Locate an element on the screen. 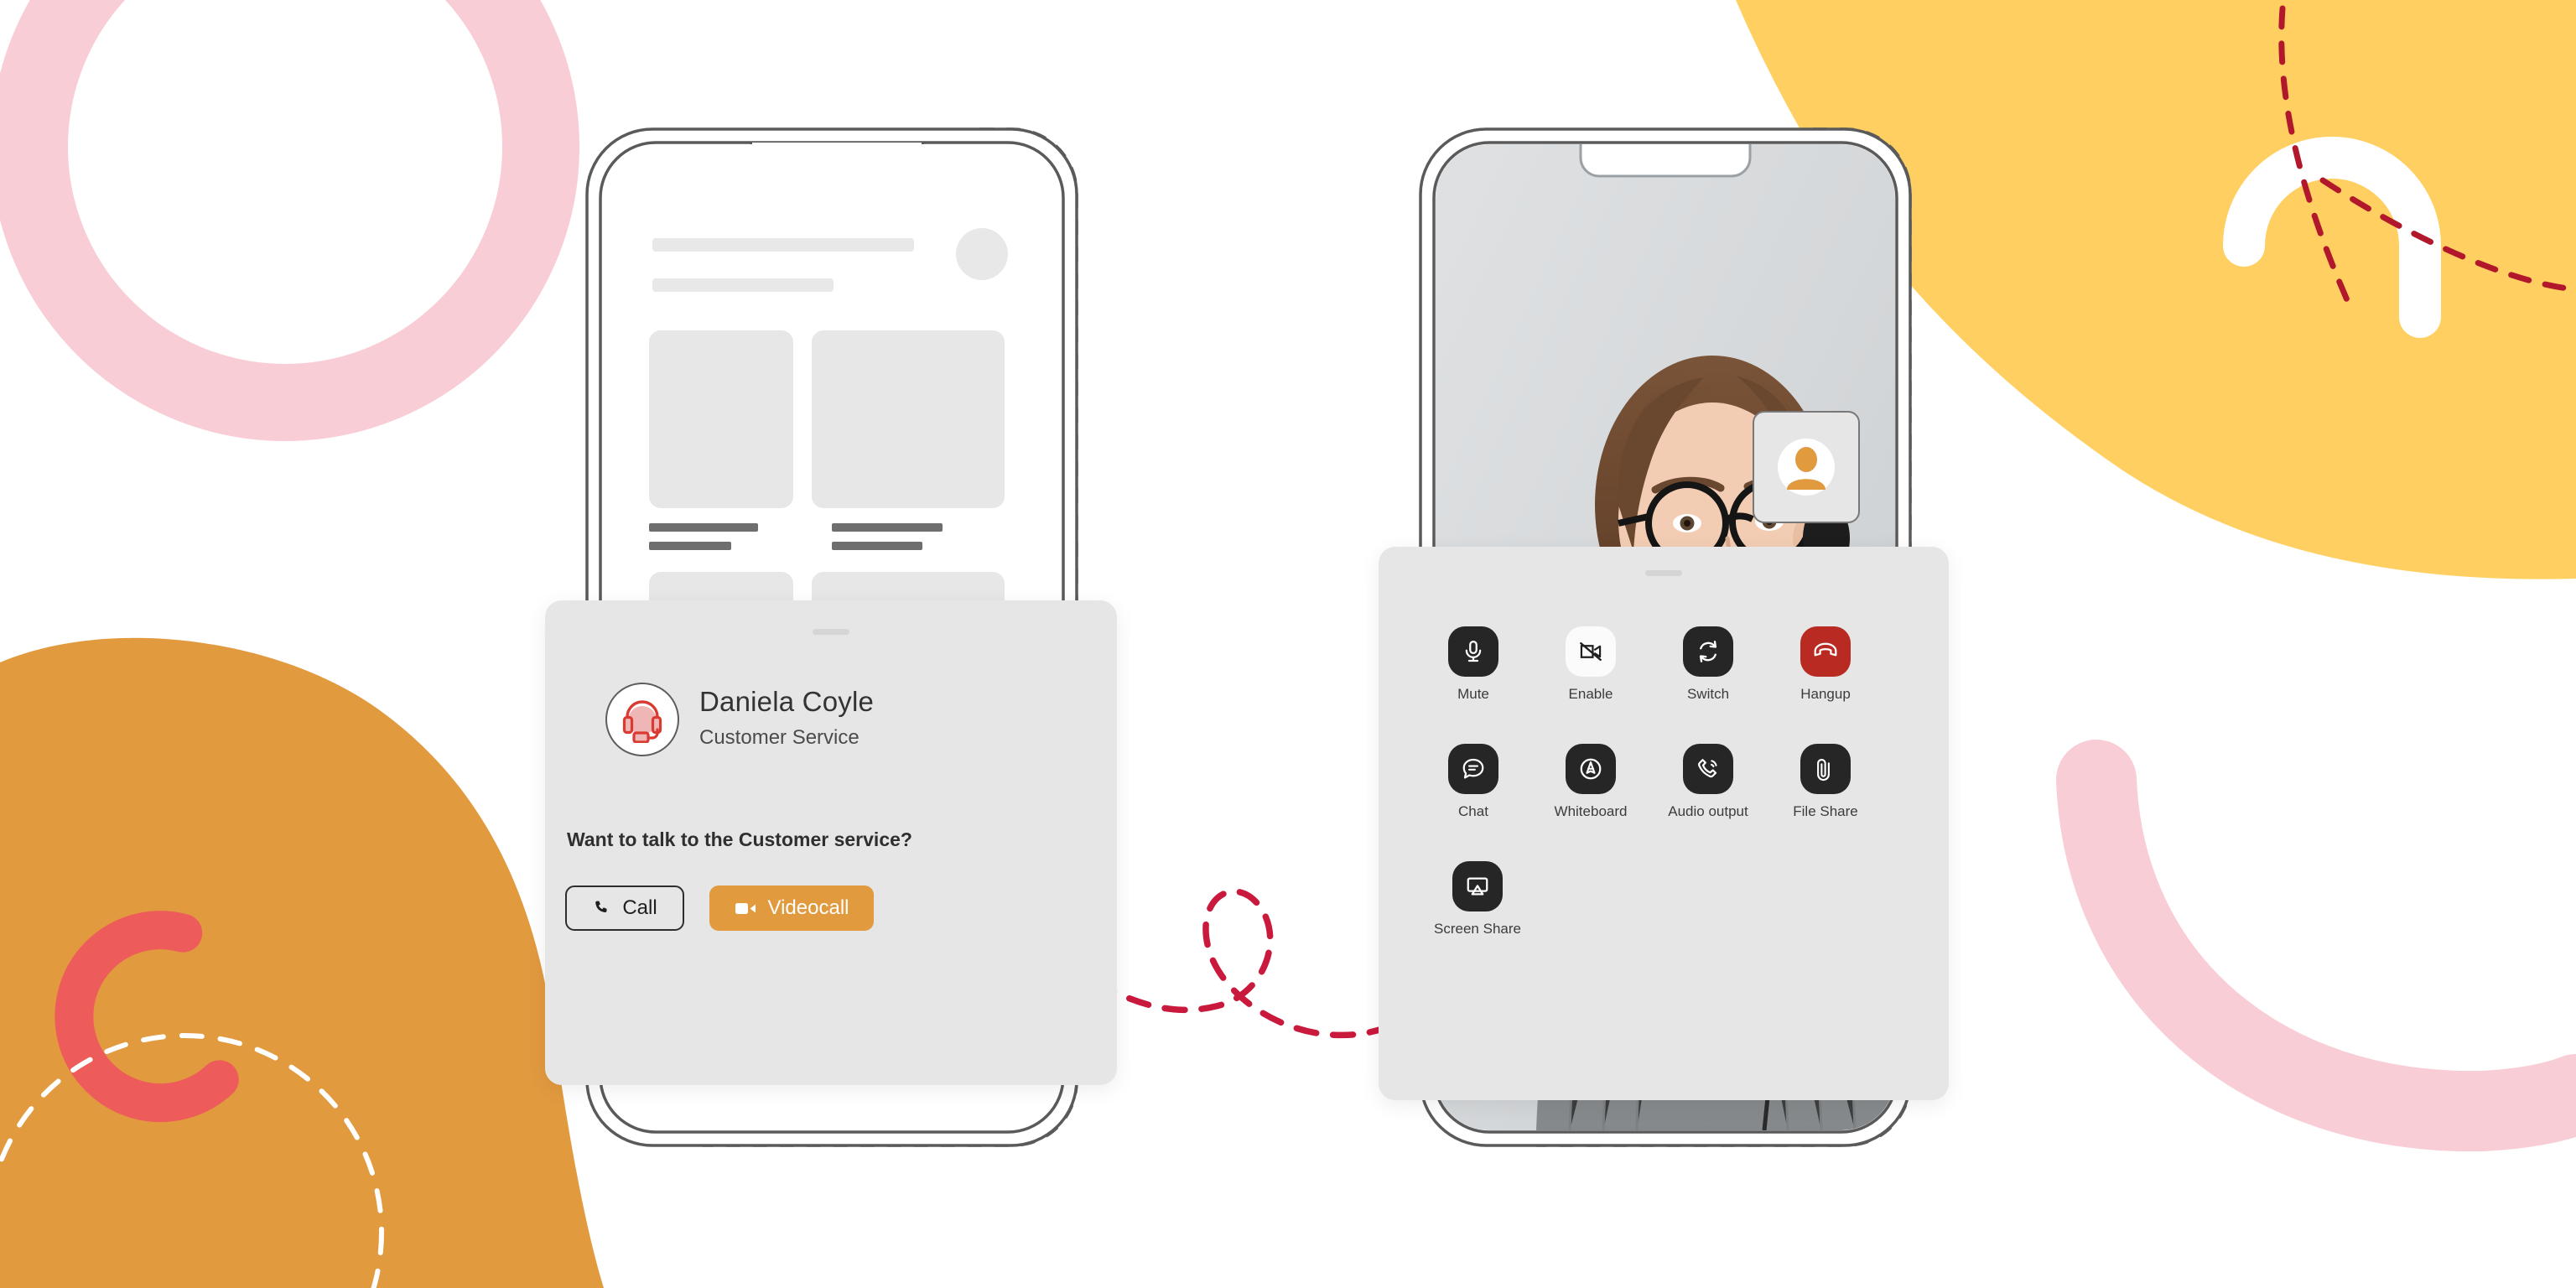 This screenshot has width=2576, height=1288. control-screen-share: Screen Share is located at coordinates (1477, 899).